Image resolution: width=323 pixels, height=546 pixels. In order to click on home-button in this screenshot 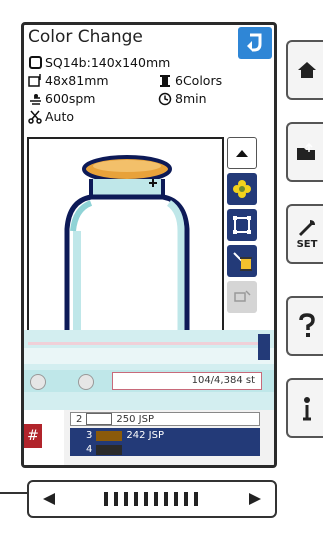, I will do `click(304, 70)`.